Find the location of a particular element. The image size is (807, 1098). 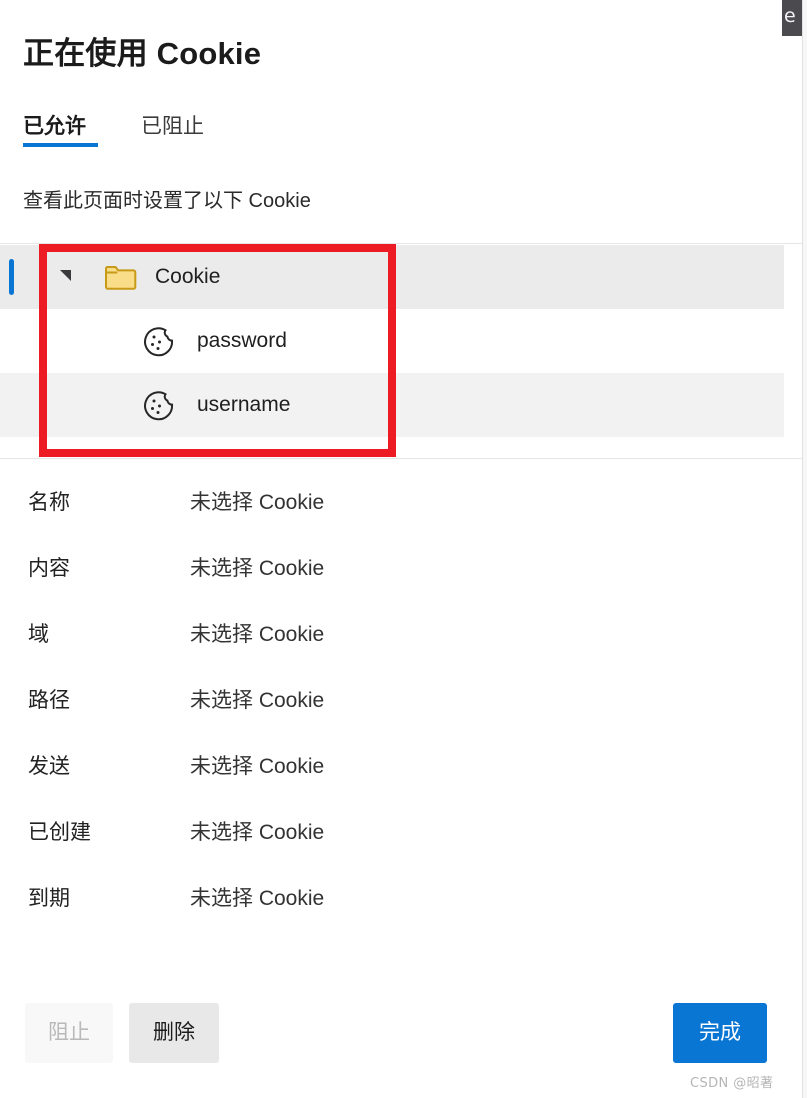

tree-row-cookie-folder: Cookie is located at coordinates (392, 277).